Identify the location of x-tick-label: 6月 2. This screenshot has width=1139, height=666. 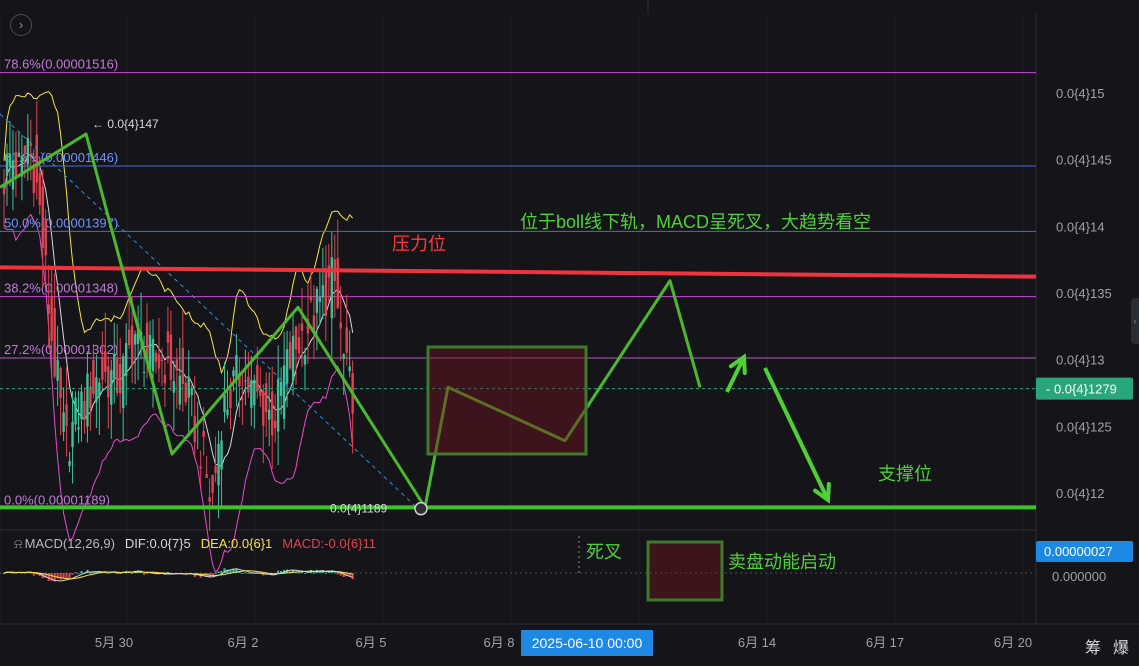
(242, 642).